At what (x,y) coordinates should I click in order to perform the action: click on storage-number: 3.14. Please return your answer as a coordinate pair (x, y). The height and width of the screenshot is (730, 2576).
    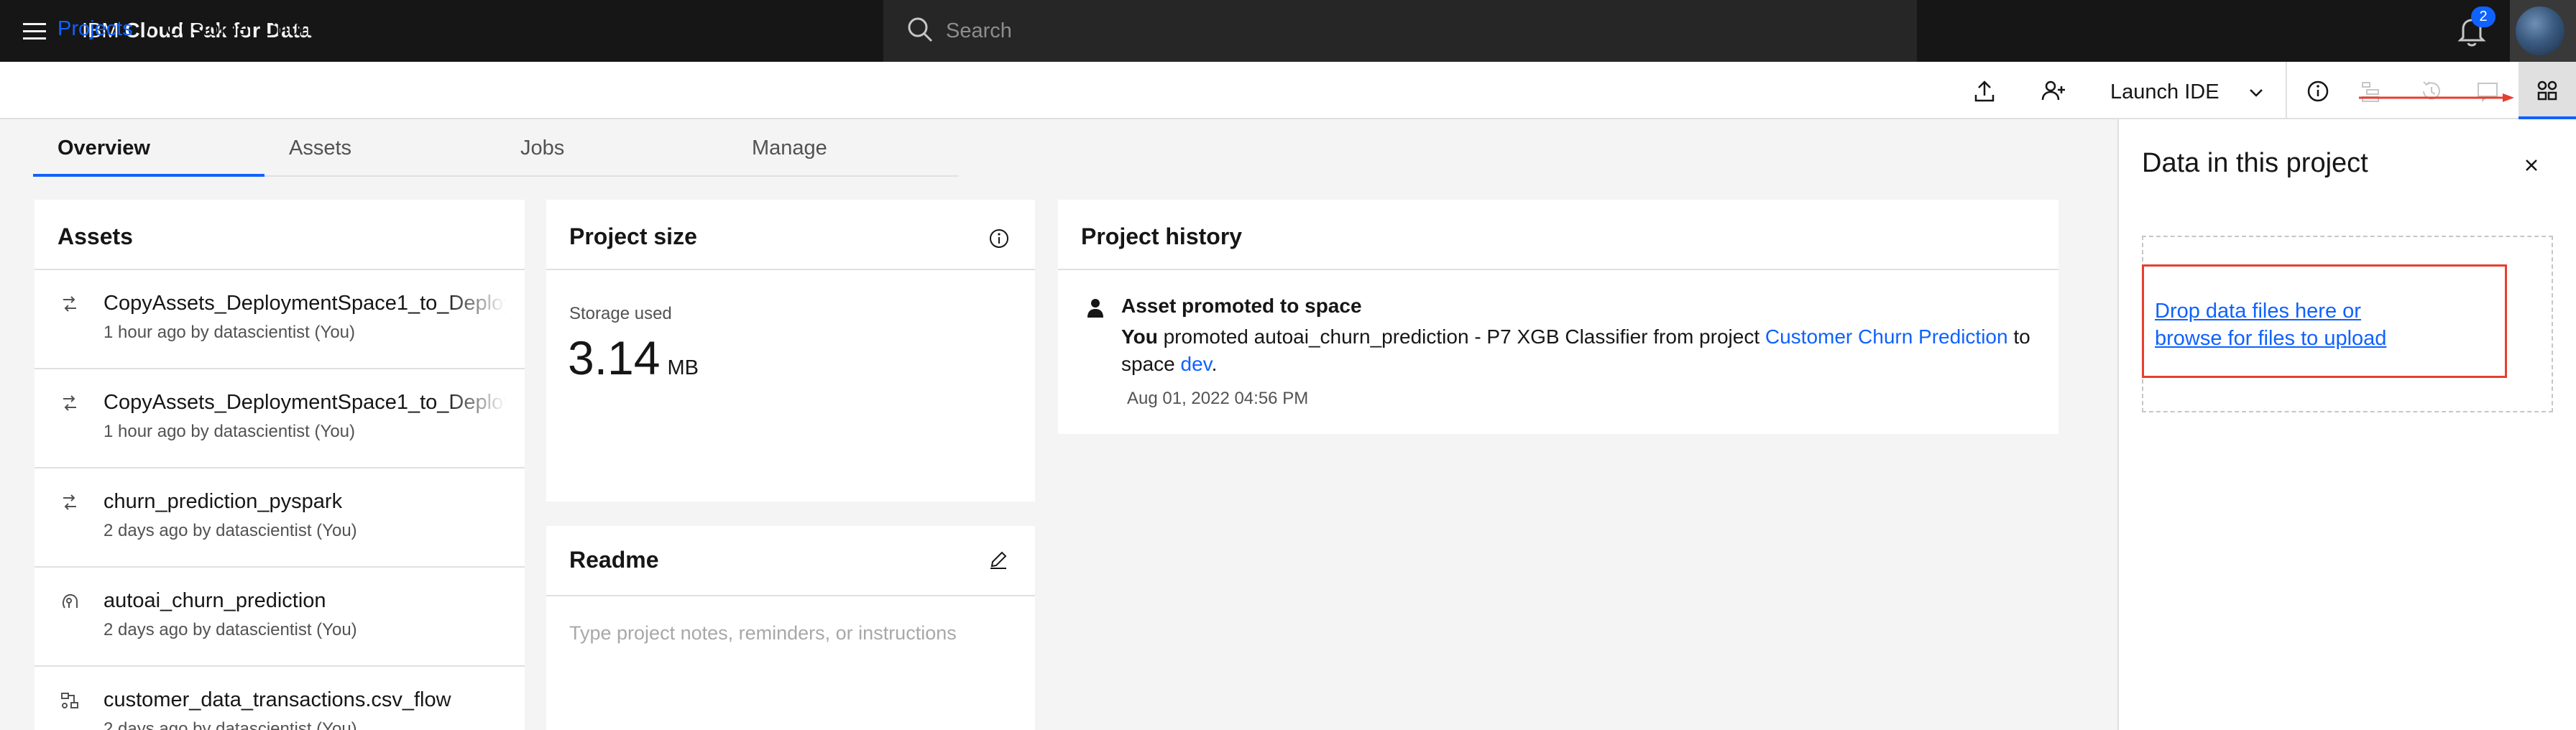
    Looking at the image, I should click on (614, 357).